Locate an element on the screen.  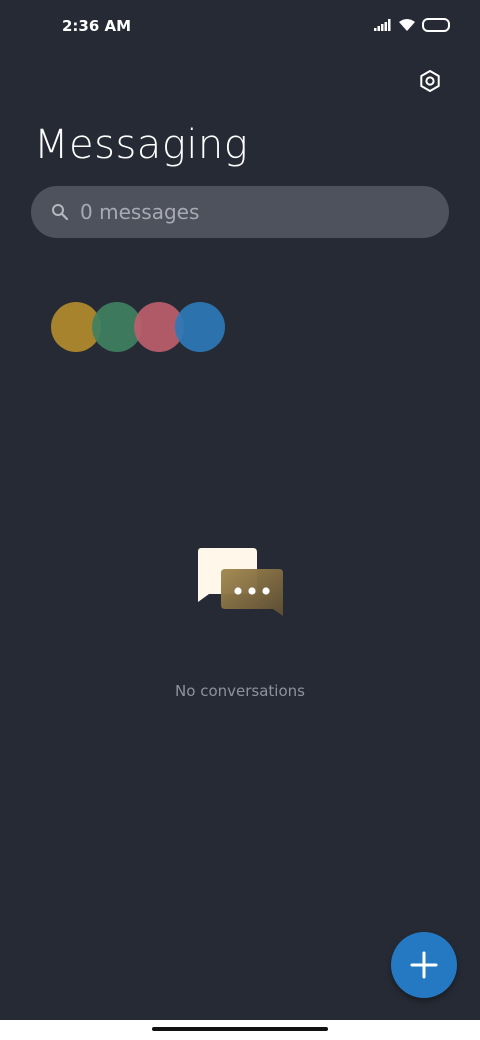
navigation-bar is located at coordinates (240, 1030).